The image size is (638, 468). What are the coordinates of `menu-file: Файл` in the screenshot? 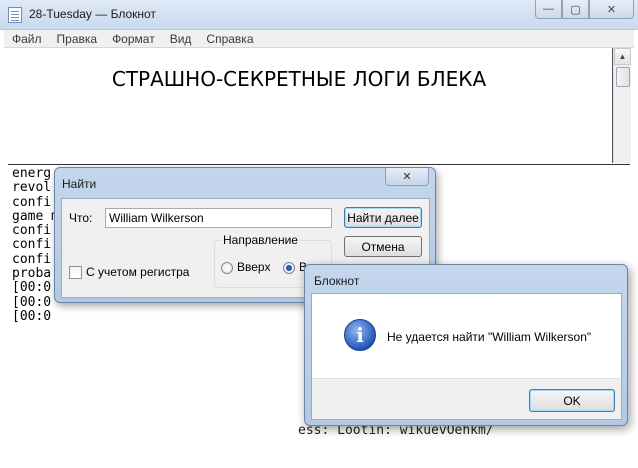 It's located at (26, 39).